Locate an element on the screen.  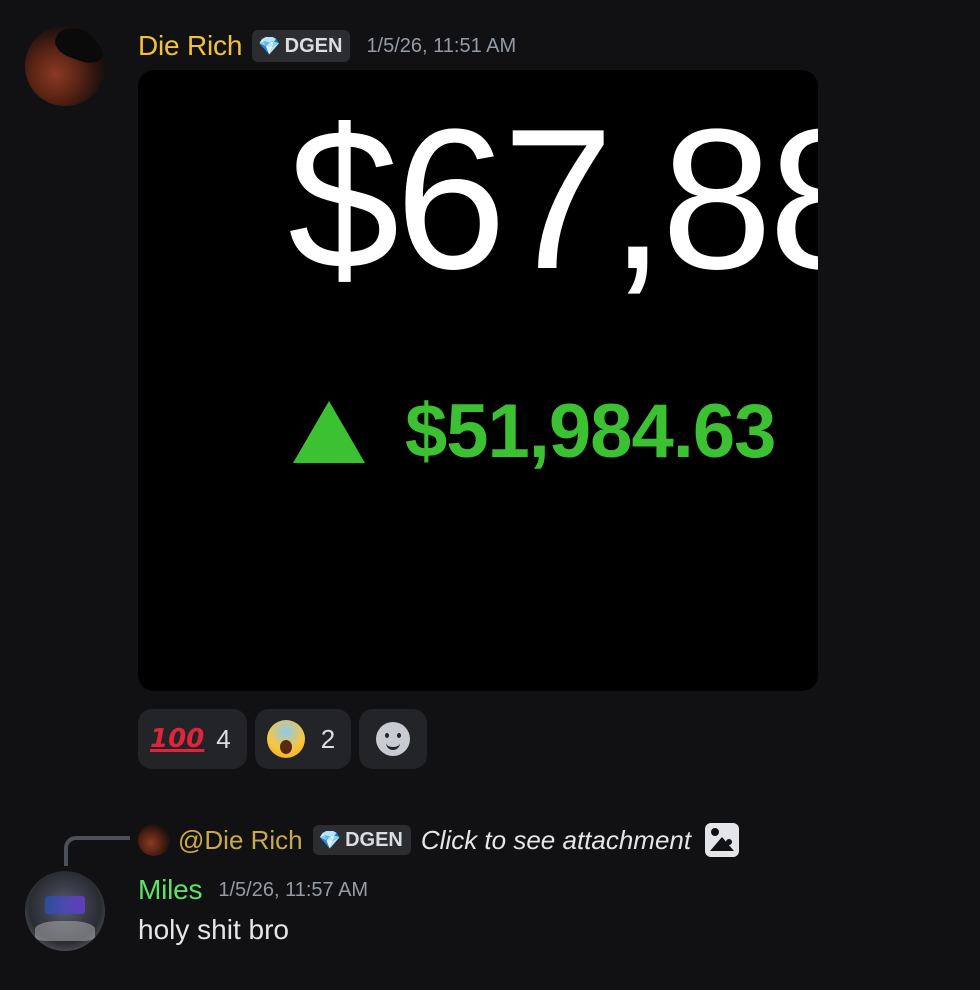
reply-spine is located at coordinates (97, 851).